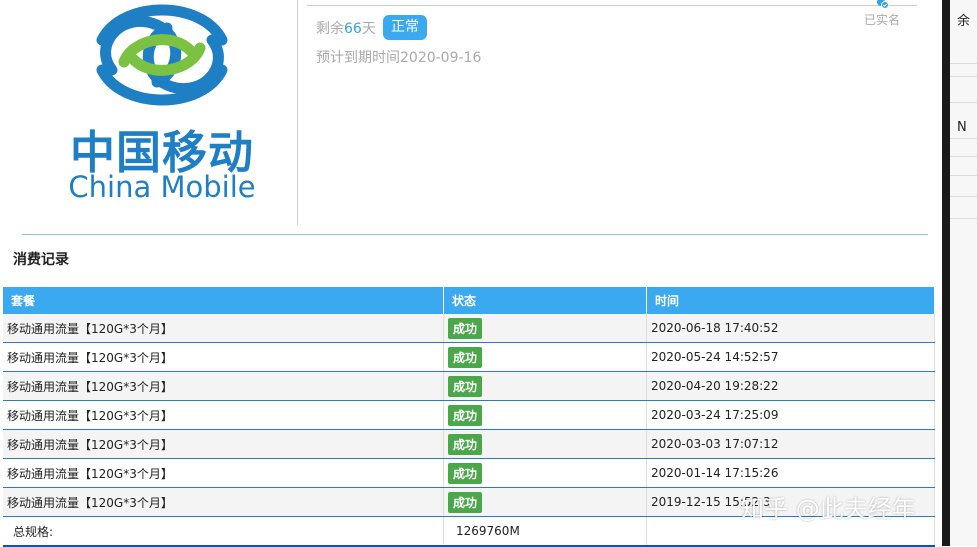  I want to click on table-header-row: 套餐 状态 时间, so click(469, 300).